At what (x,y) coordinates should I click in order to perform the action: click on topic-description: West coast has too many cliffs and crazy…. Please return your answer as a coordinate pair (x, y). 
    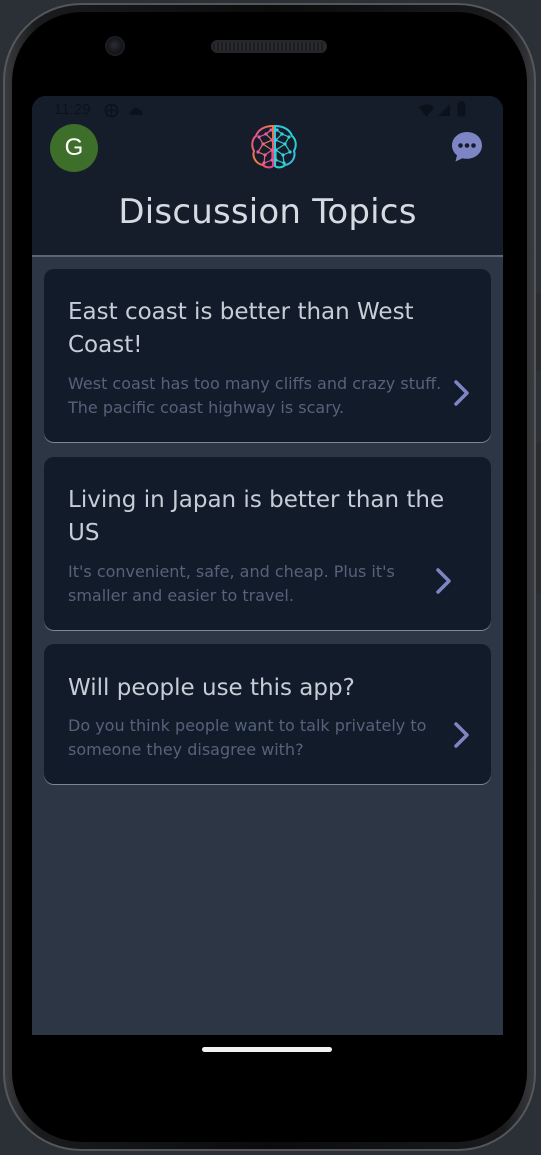
    Looking at the image, I should click on (255, 395).